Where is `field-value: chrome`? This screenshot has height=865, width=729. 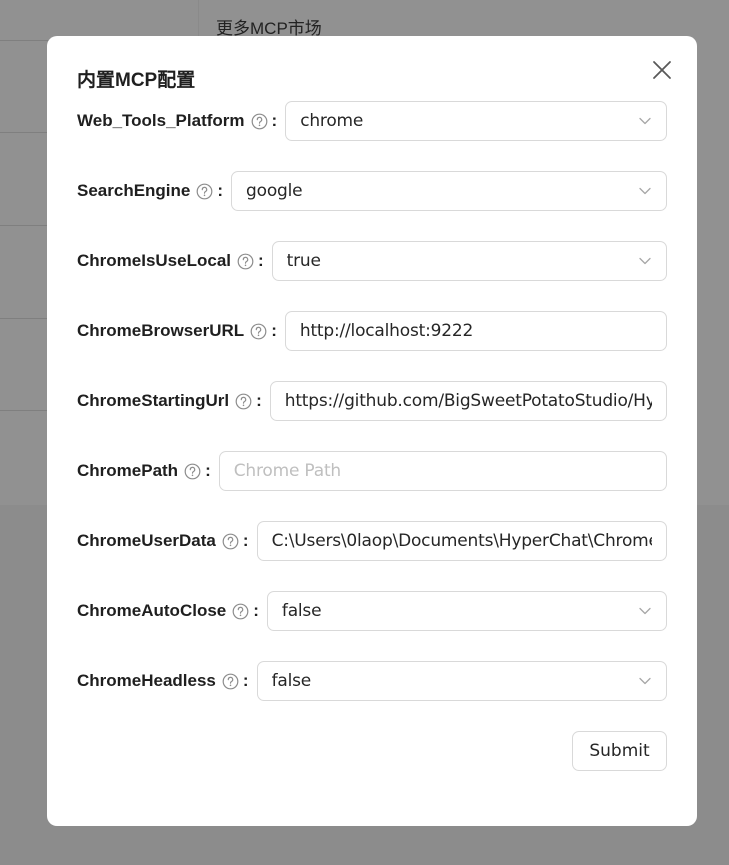
field-value: chrome is located at coordinates (332, 121).